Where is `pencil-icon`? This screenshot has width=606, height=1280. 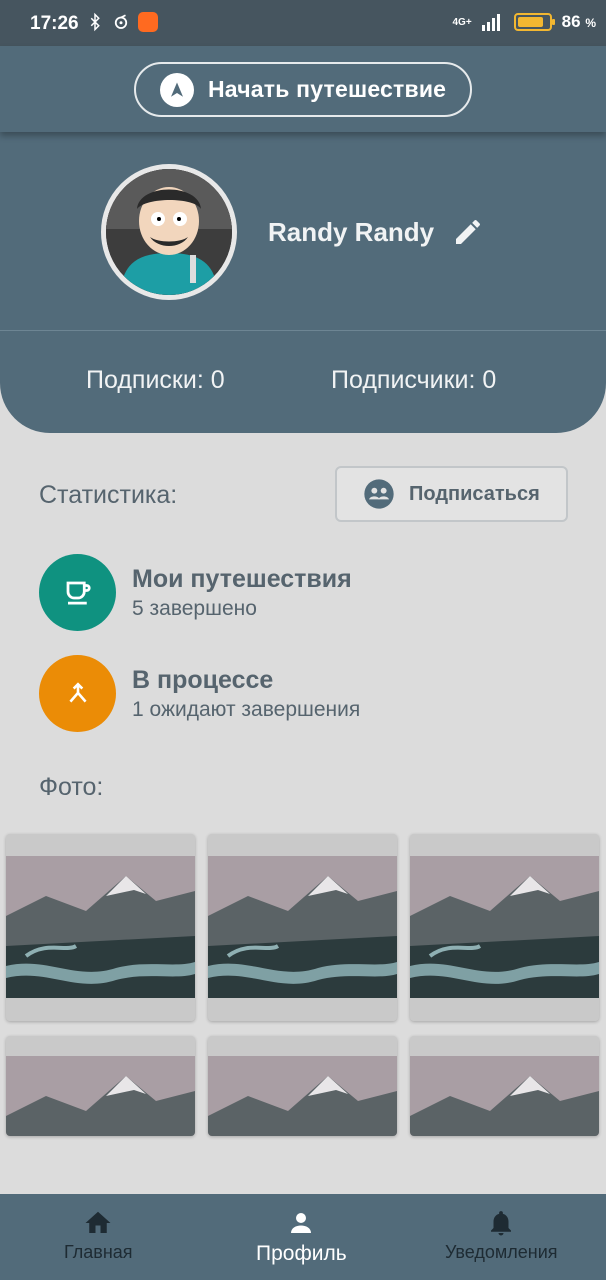 pencil-icon is located at coordinates (468, 232).